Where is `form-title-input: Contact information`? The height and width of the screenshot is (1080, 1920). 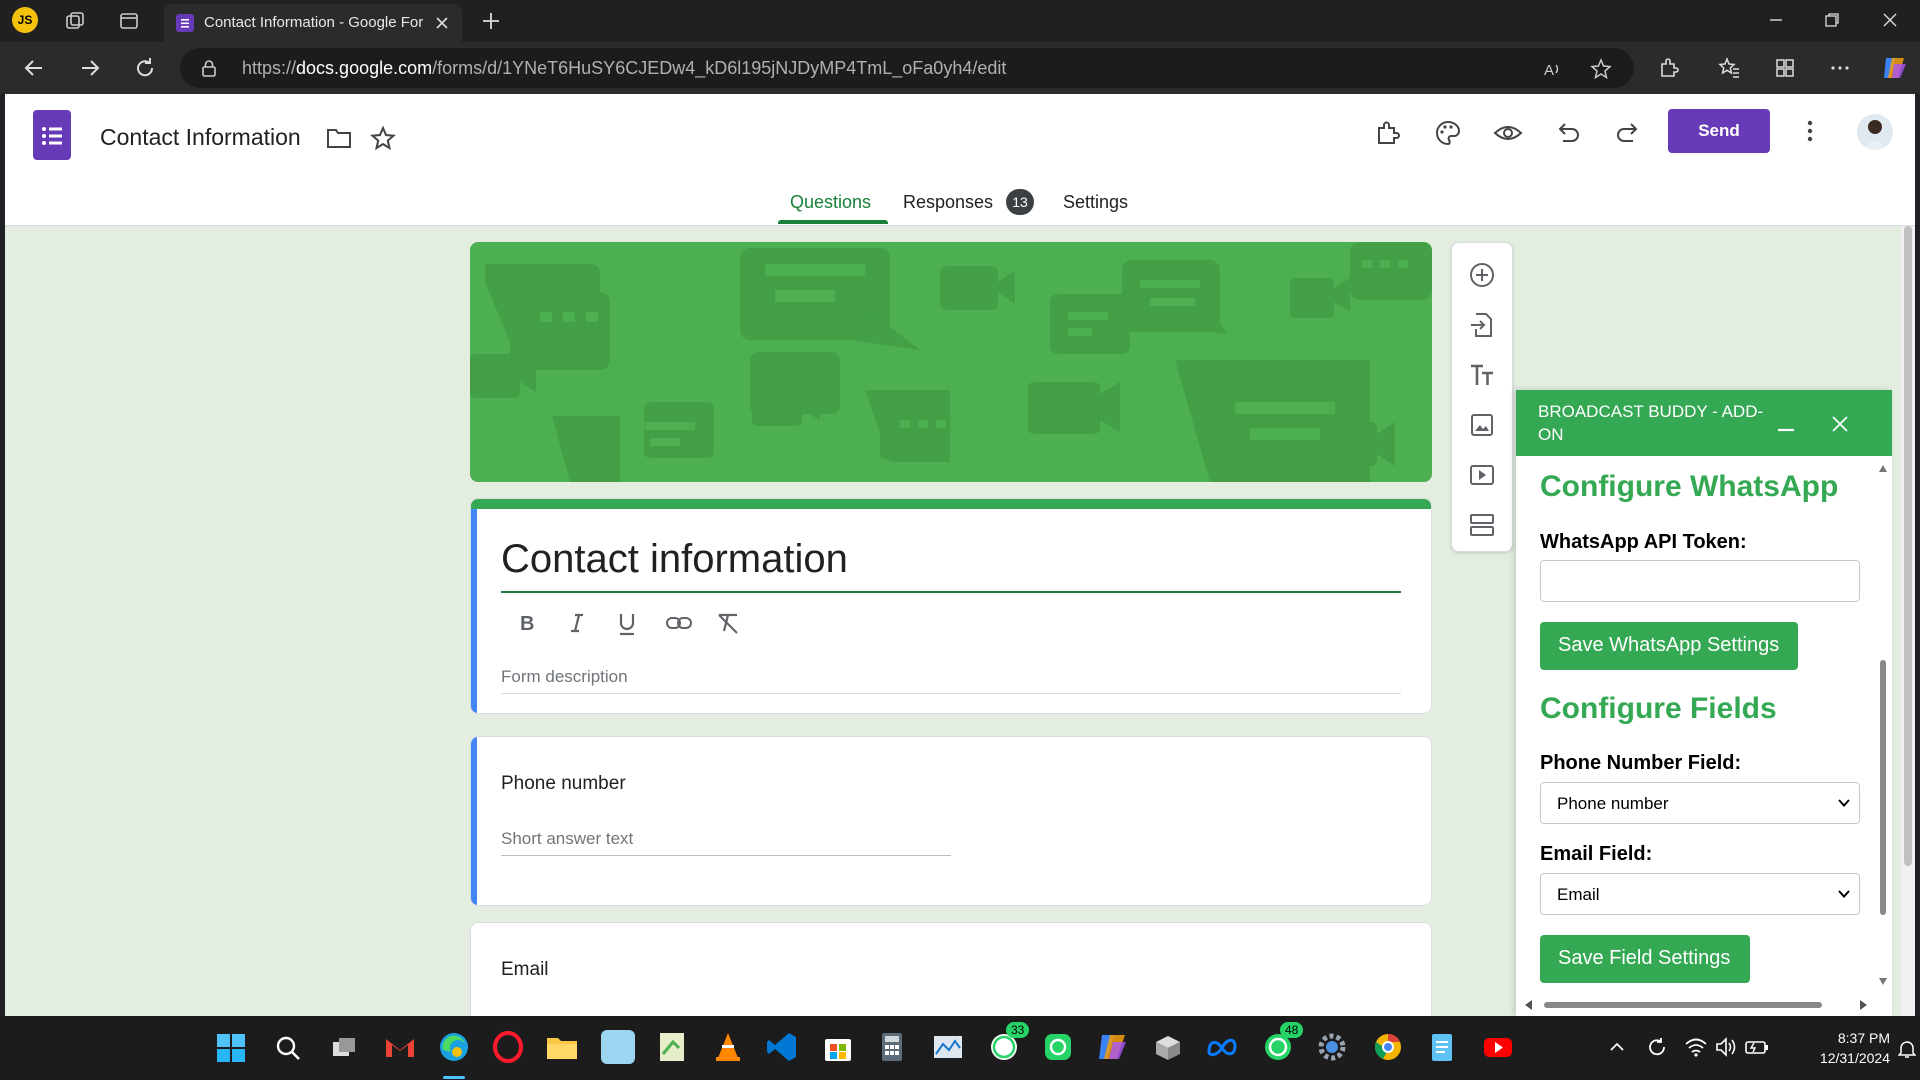 form-title-input: Contact information is located at coordinates (674, 559).